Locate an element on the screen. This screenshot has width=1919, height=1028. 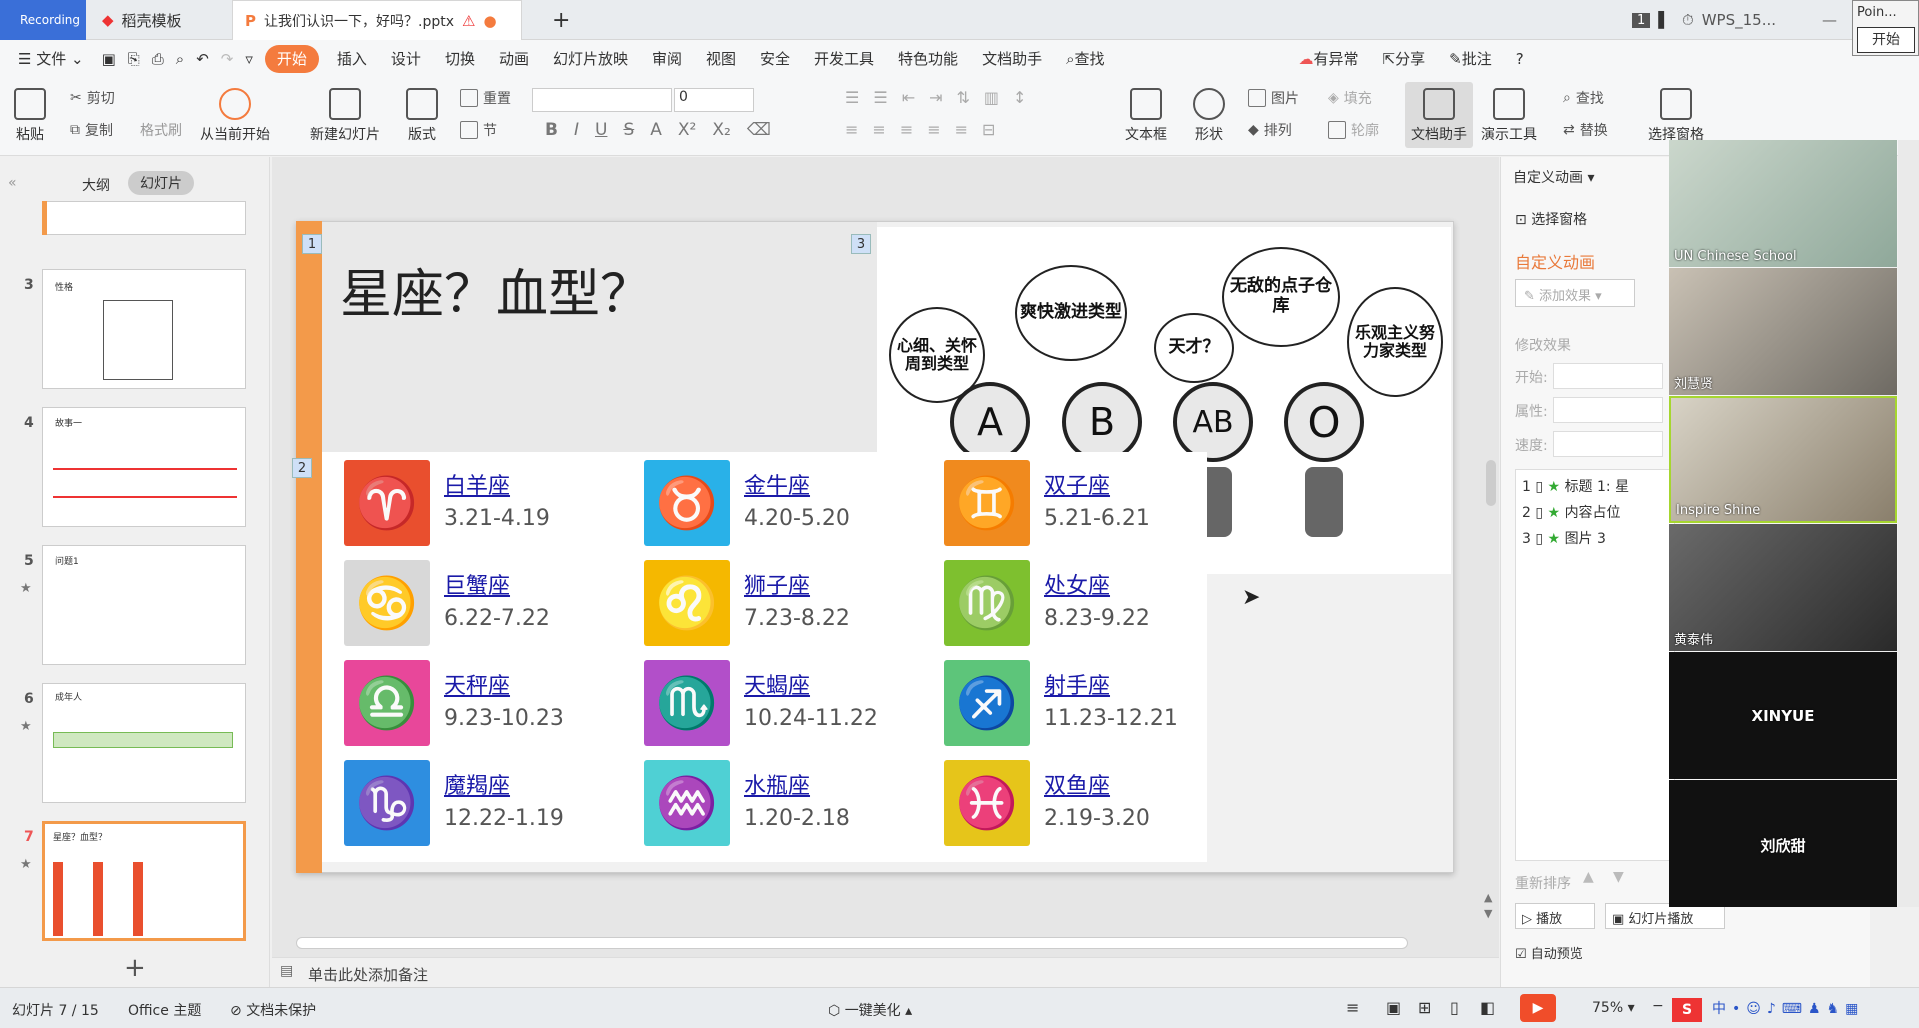
menu-developer: 开发工具 is located at coordinates (844, 59).